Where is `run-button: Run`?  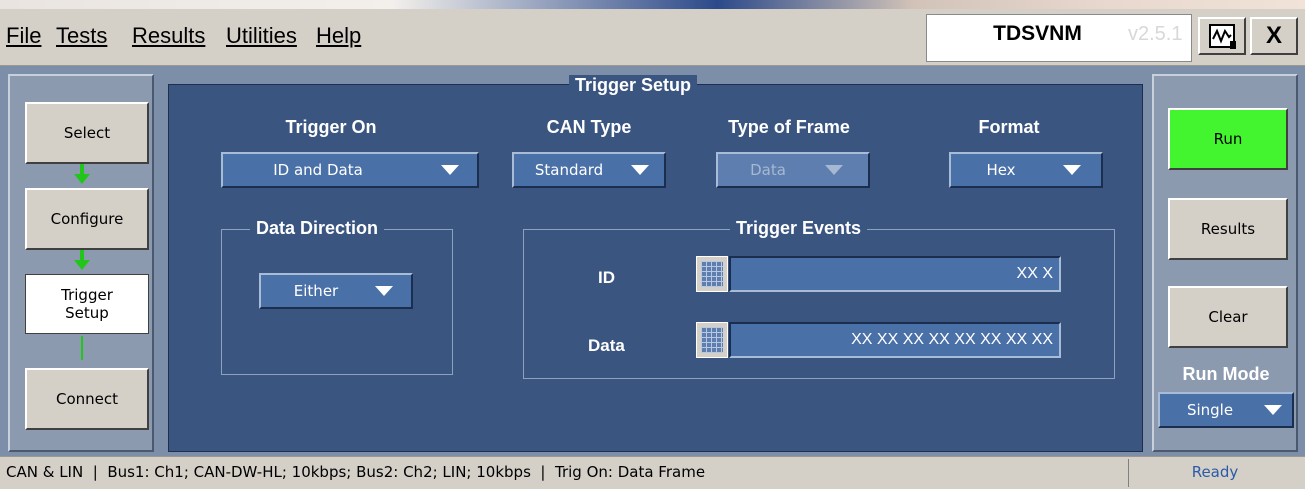
run-button: Run is located at coordinates (1228, 139).